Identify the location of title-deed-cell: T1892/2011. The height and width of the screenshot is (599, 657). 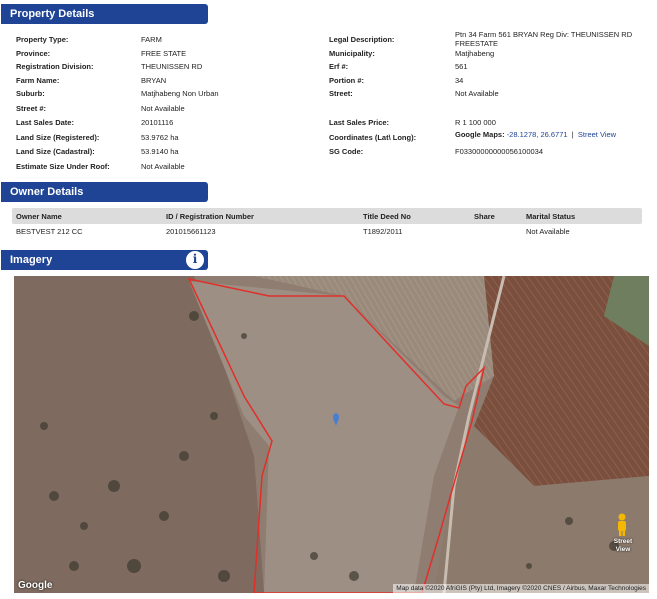
(383, 231).